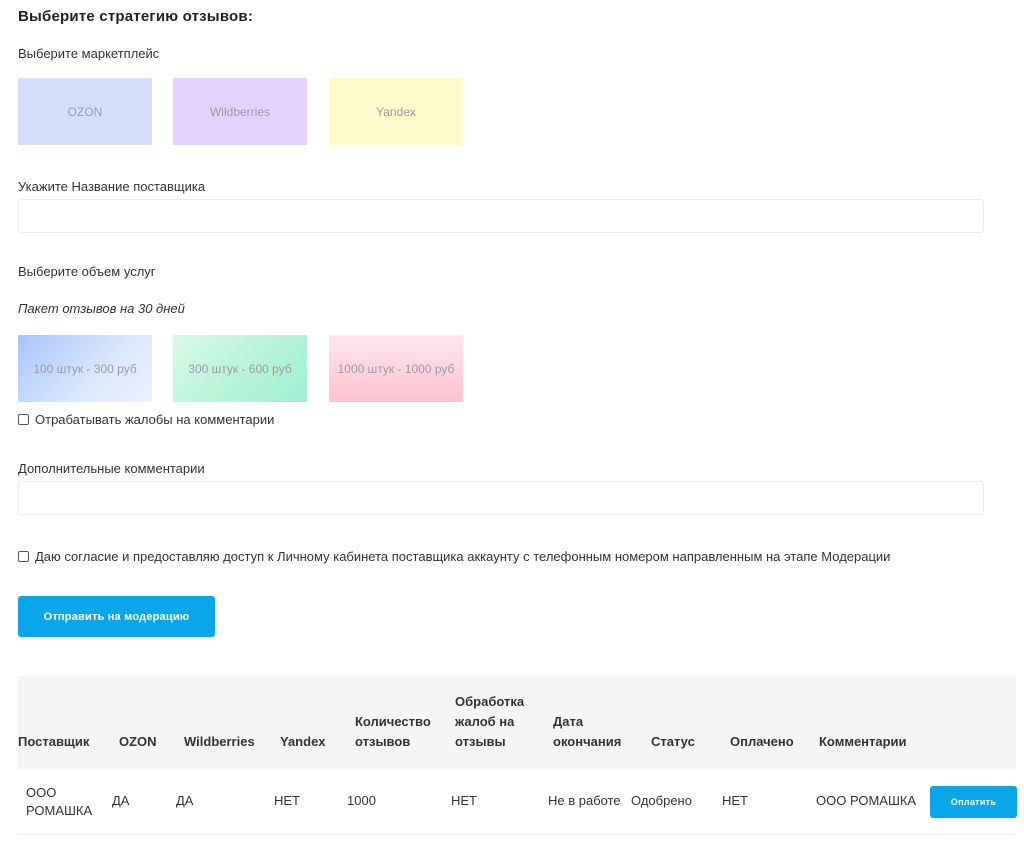 This screenshot has height=842, width=1024. What do you see at coordinates (155, 419) in the screenshot?
I see `complaints-checkbox-label: Отрабатывать жалобы на комментарии` at bounding box center [155, 419].